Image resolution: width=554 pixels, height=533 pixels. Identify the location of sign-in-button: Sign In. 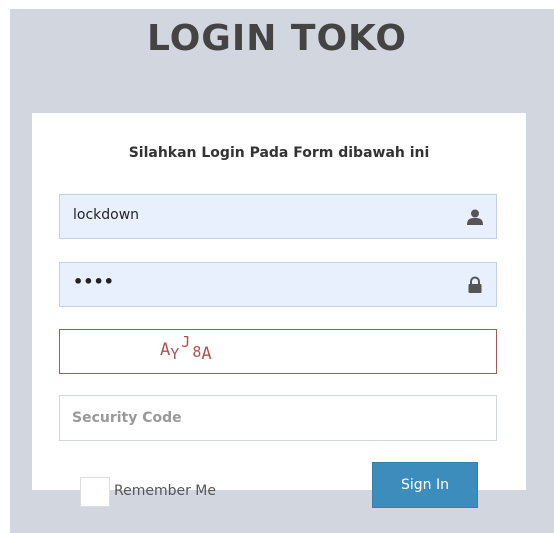
(425, 485).